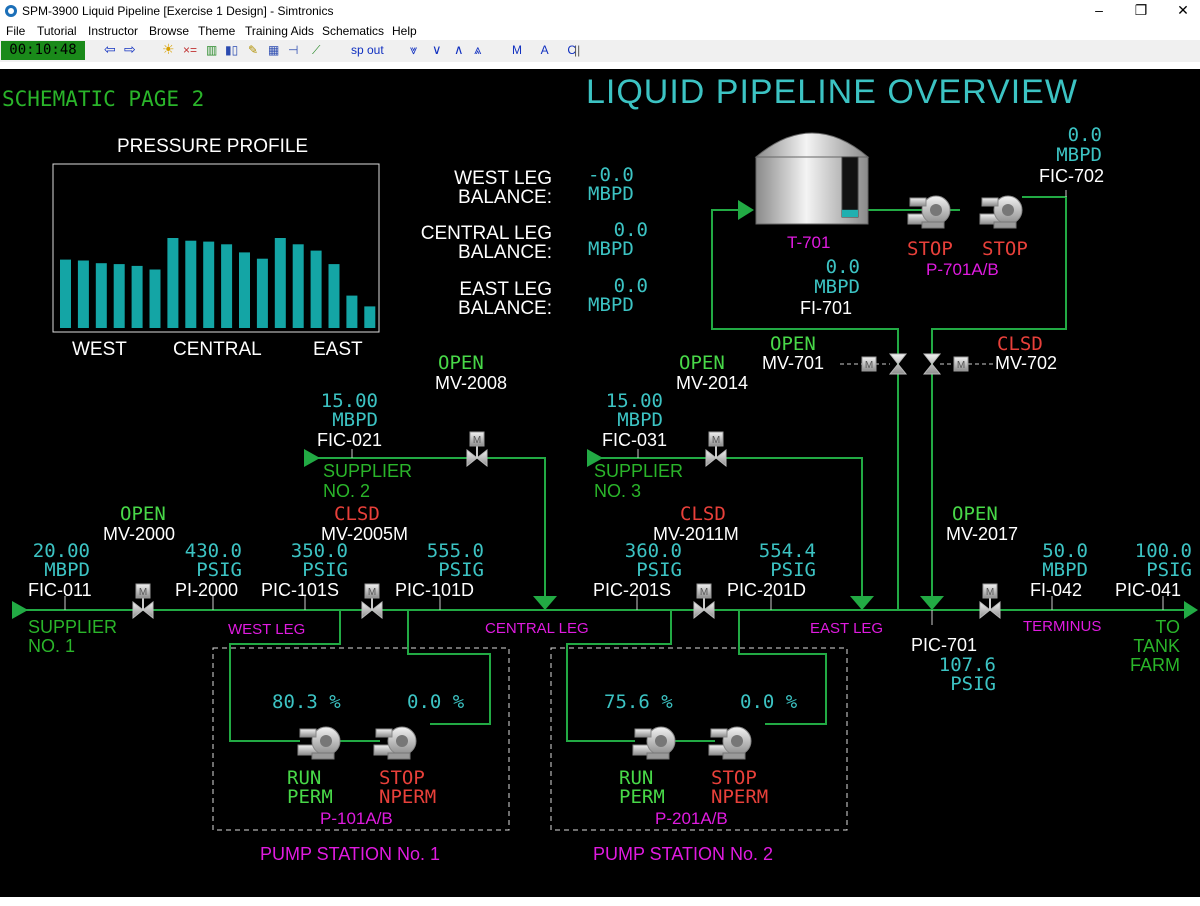 The image size is (1200, 906). Describe the element at coordinates (143, 601) in the screenshot. I see `mv-2000-valve-icon` at that location.